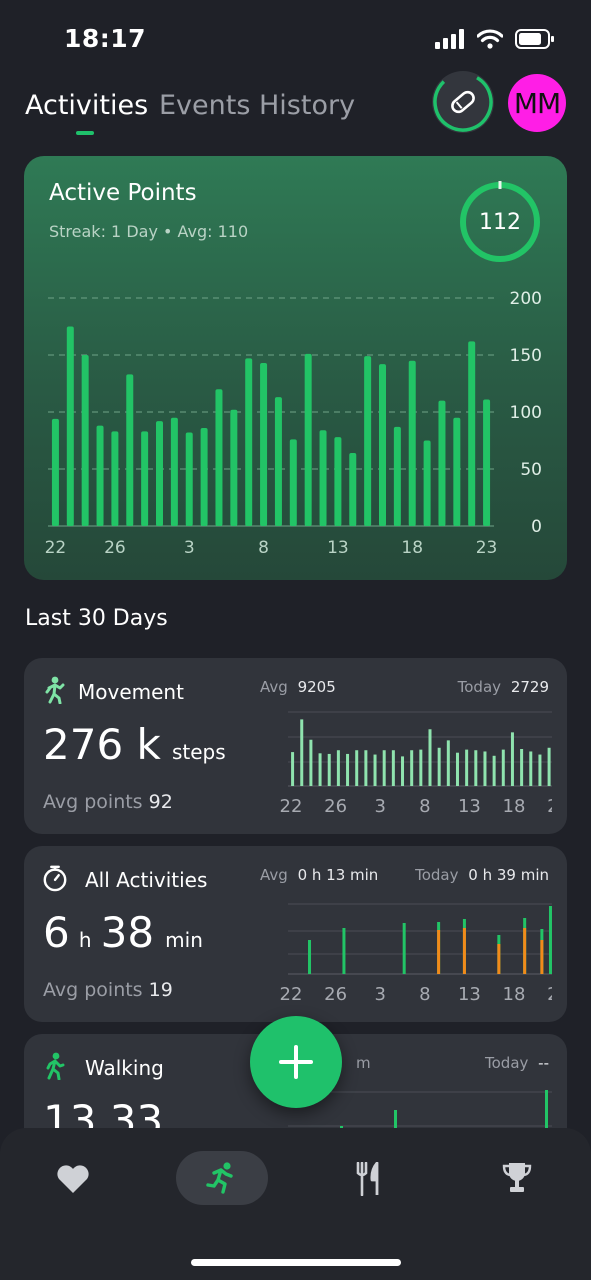 This screenshot has height=1280, width=591. I want to click on x-tick-label: 22, so click(56, 548).